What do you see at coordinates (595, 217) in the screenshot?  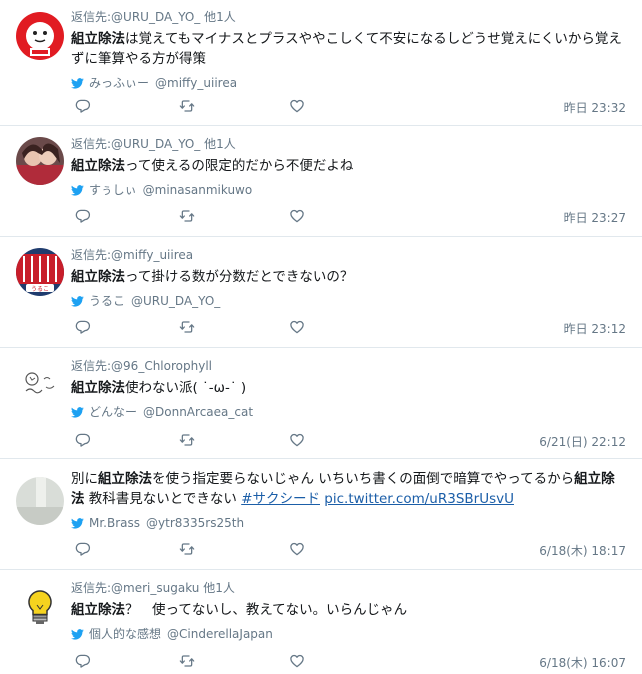 I see `tweet-timestamp: 昨日 23:27` at bounding box center [595, 217].